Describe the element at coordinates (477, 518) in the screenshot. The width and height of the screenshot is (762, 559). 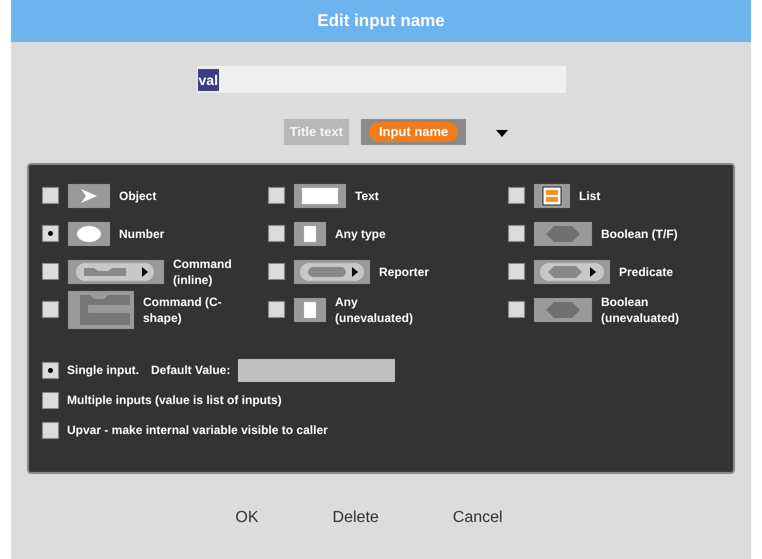
I see `dialog-button: Cancel` at that location.